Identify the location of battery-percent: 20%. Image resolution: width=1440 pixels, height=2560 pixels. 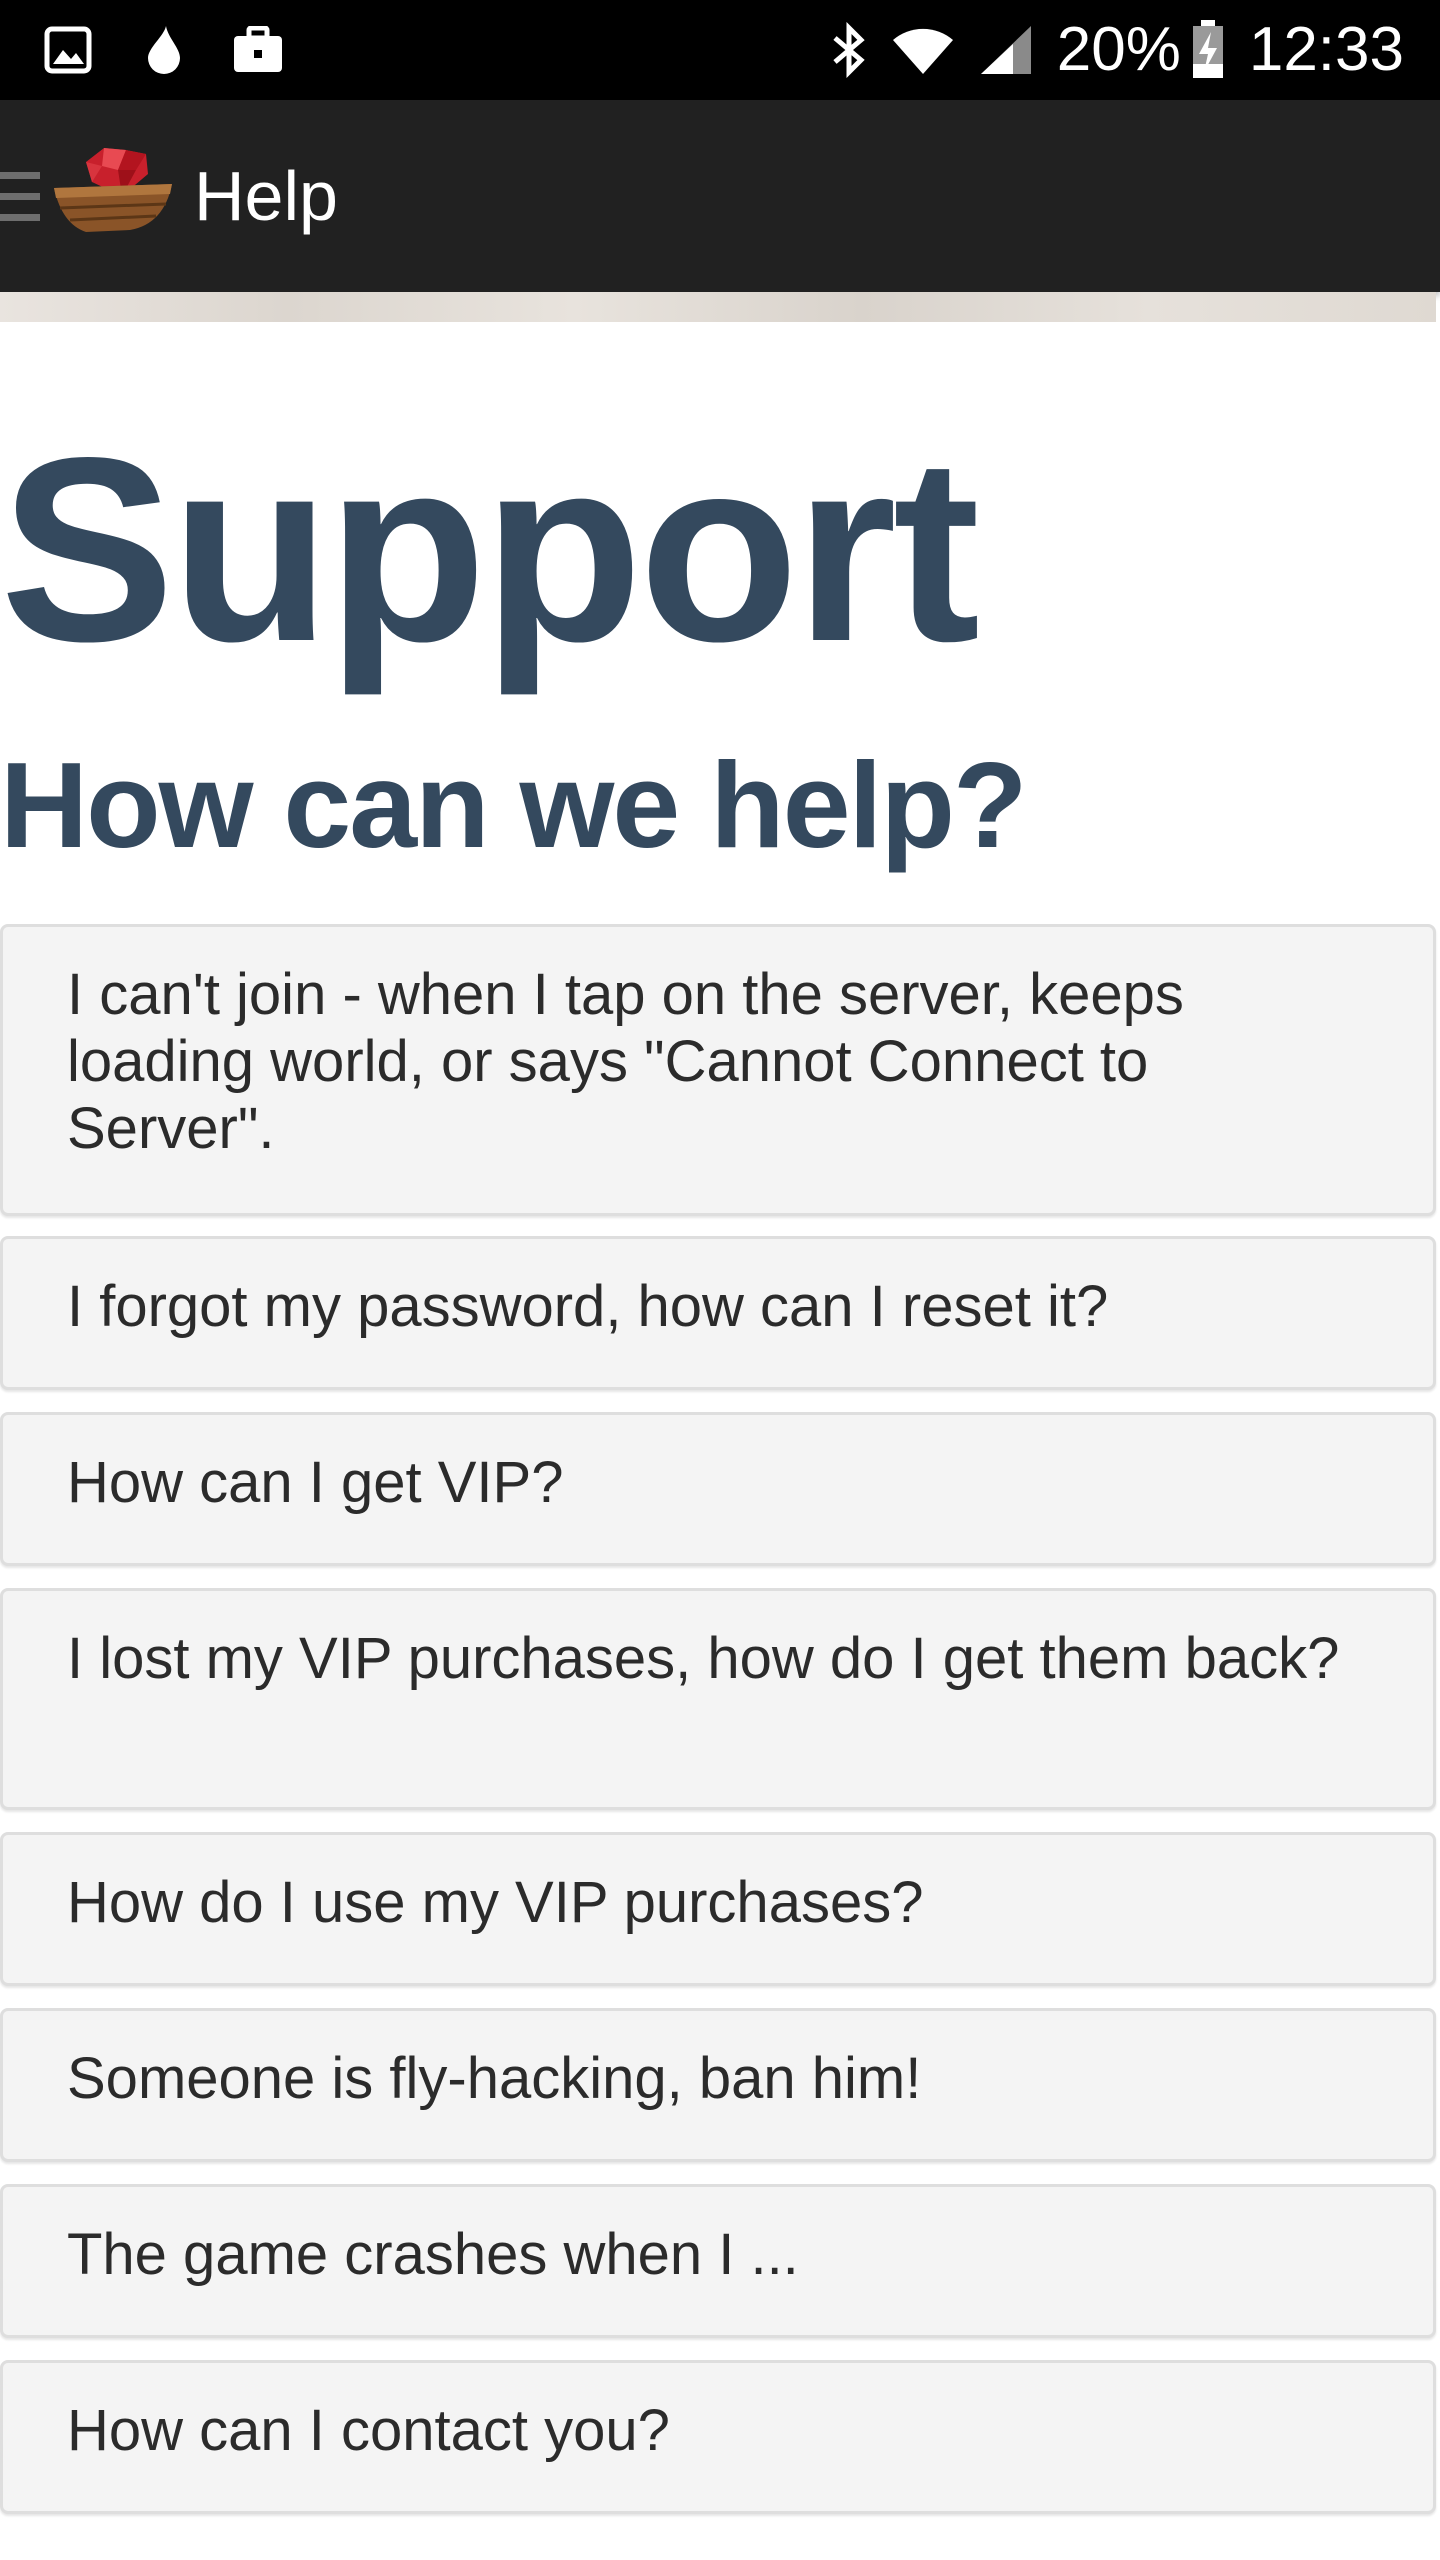
(1118, 49).